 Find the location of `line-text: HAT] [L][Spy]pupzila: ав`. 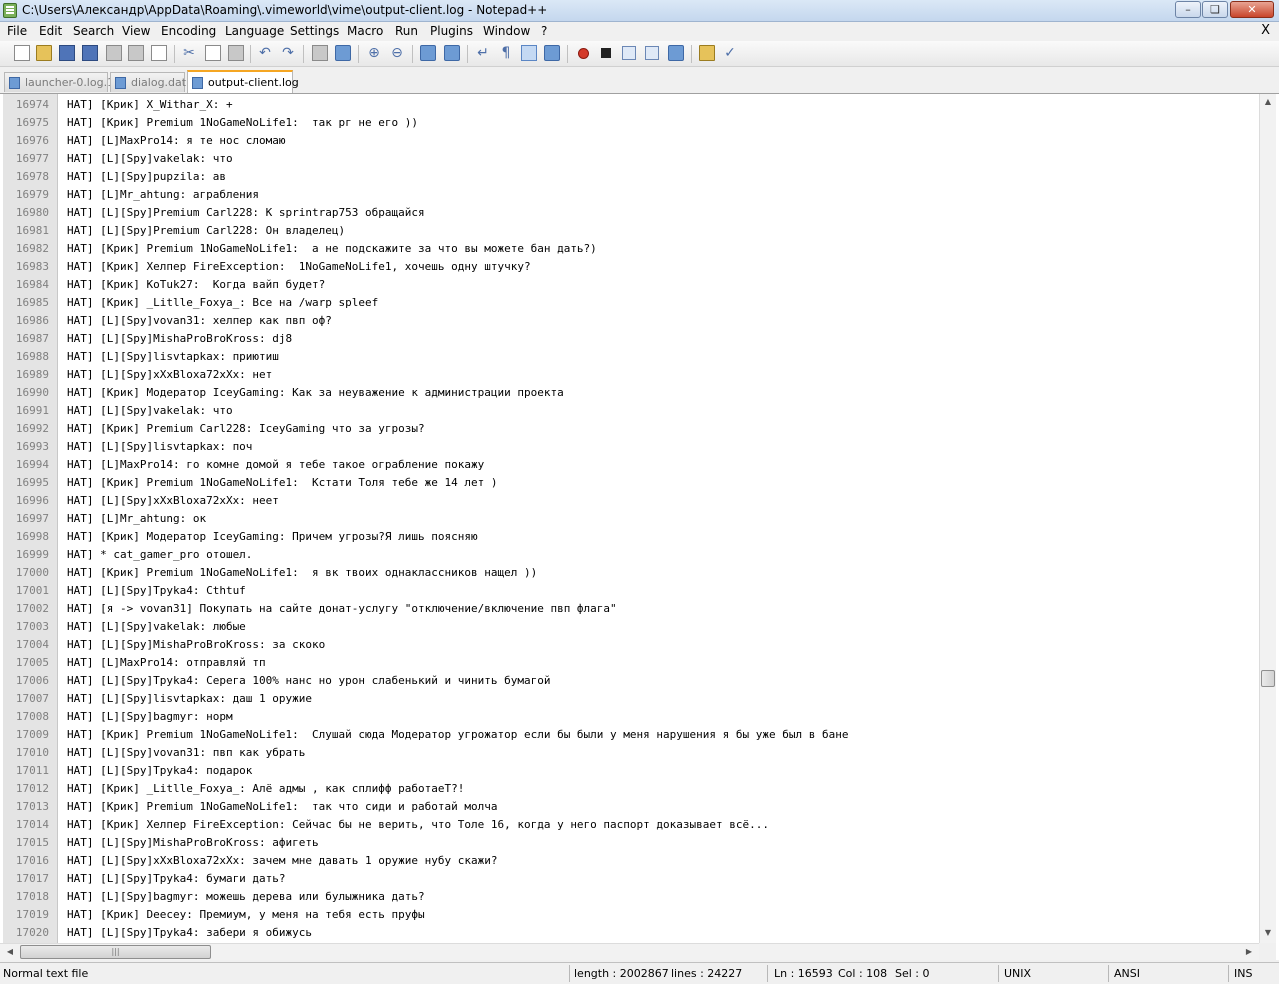

line-text: HAT] [L][Spy]pupzila: ав is located at coordinates (146, 177).